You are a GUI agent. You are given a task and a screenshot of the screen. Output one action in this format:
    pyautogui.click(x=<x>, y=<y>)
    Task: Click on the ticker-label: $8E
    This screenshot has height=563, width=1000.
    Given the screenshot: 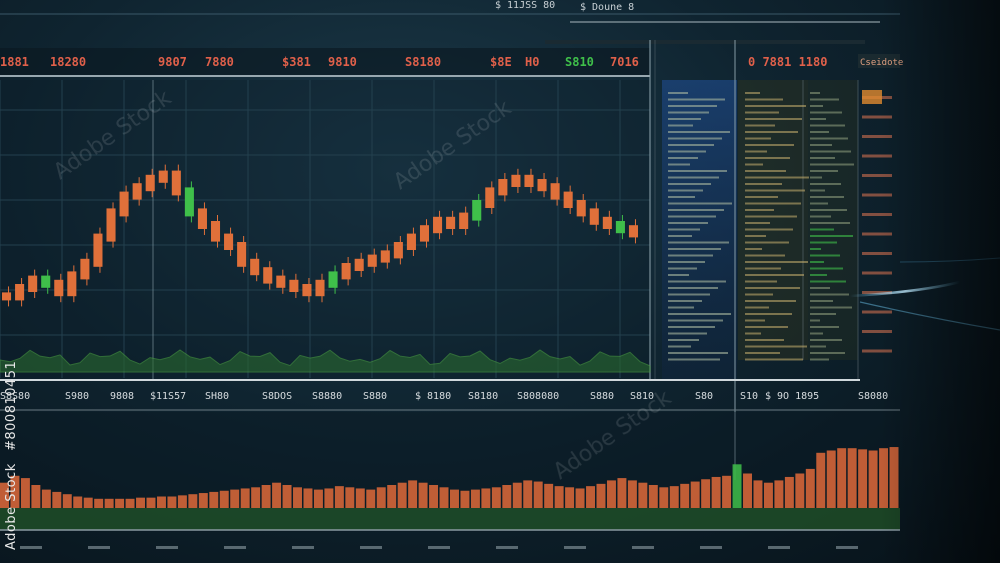 What is the action you would take?
    pyautogui.click(x=501, y=62)
    